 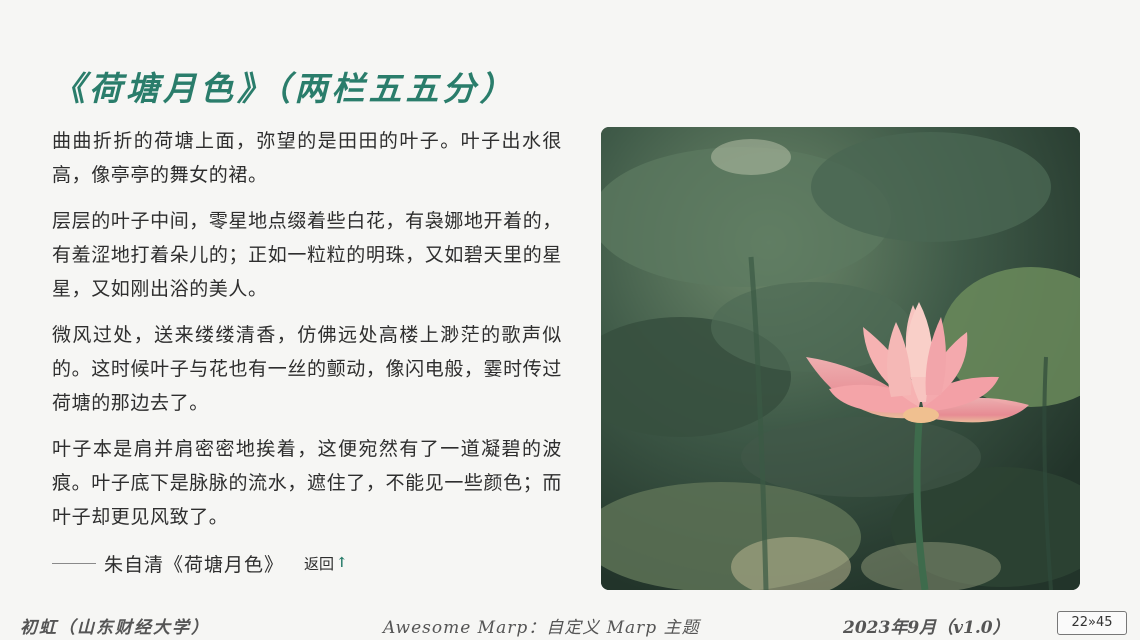 What do you see at coordinates (1092, 623) in the screenshot?
I see `page-counter: 22»45` at bounding box center [1092, 623].